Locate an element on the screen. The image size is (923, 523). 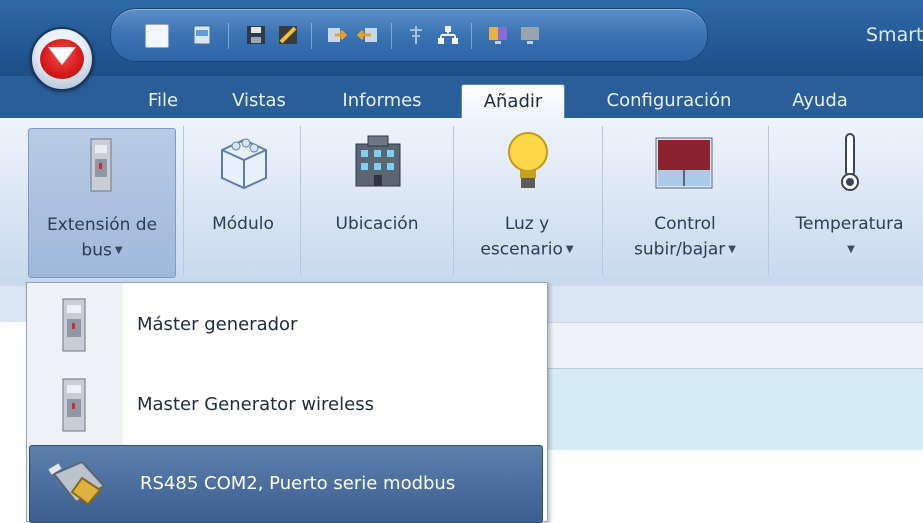
blind-shutter-icon is located at coordinates (684, 163).